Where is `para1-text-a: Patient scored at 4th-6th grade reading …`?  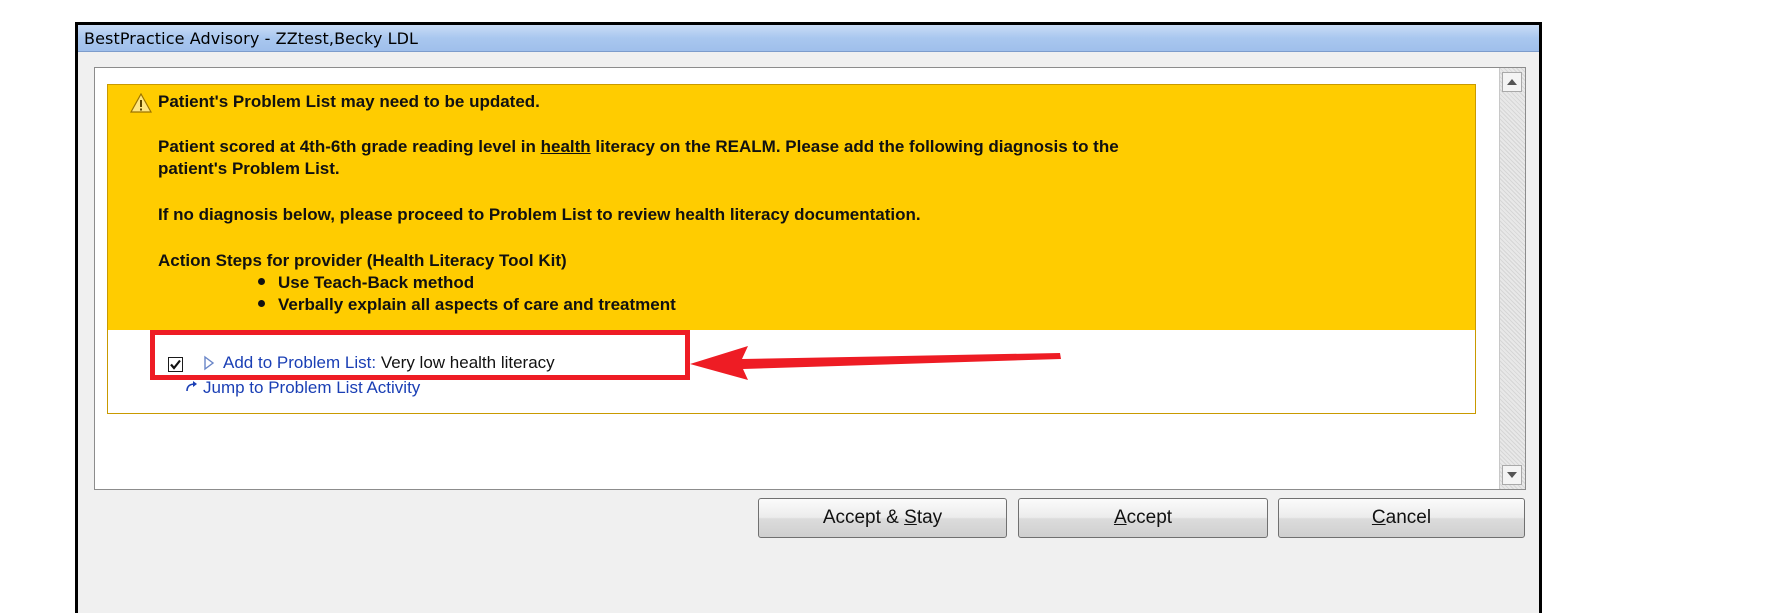 para1-text-a: Patient scored at 4th-6th grade reading … is located at coordinates (349, 146).